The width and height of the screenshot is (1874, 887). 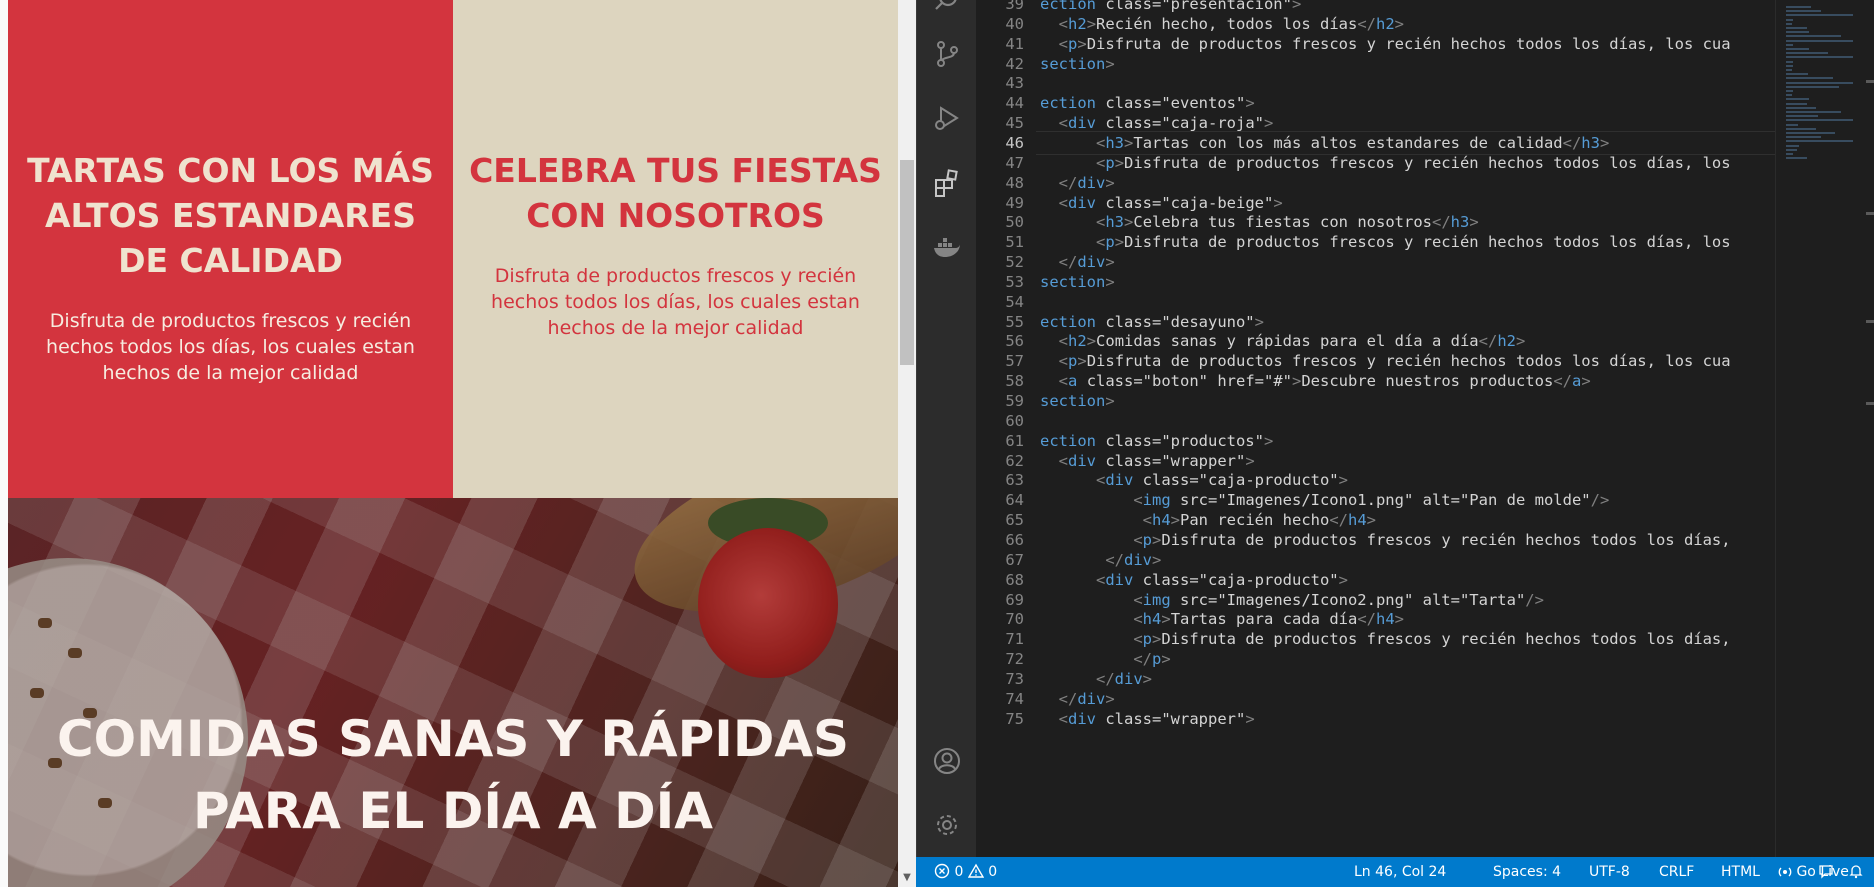 What do you see at coordinates (947, 248) in the screenshot?
I see `docker-icon` at bounding box center [947, 248].